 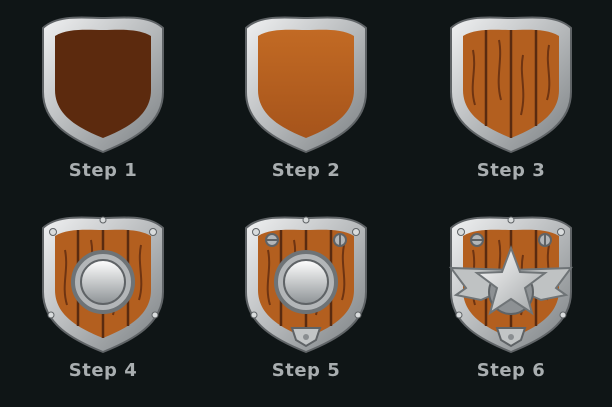 I want to click on step-6-cell: Step 6, so click(x=511, y=295).